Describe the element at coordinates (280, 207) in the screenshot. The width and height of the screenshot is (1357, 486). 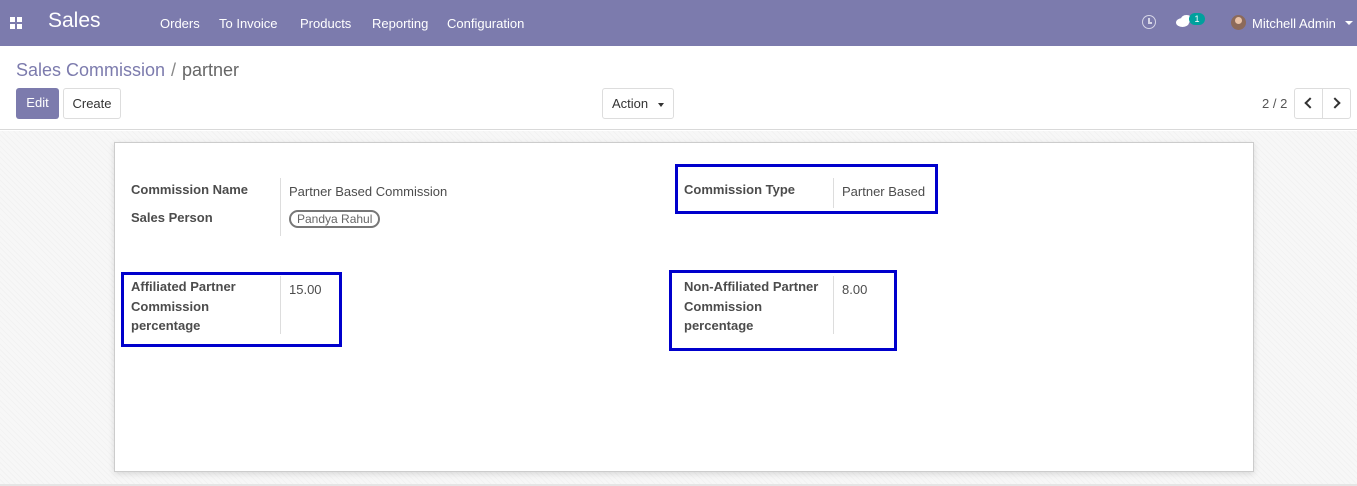
I see `field-divider` at that location.